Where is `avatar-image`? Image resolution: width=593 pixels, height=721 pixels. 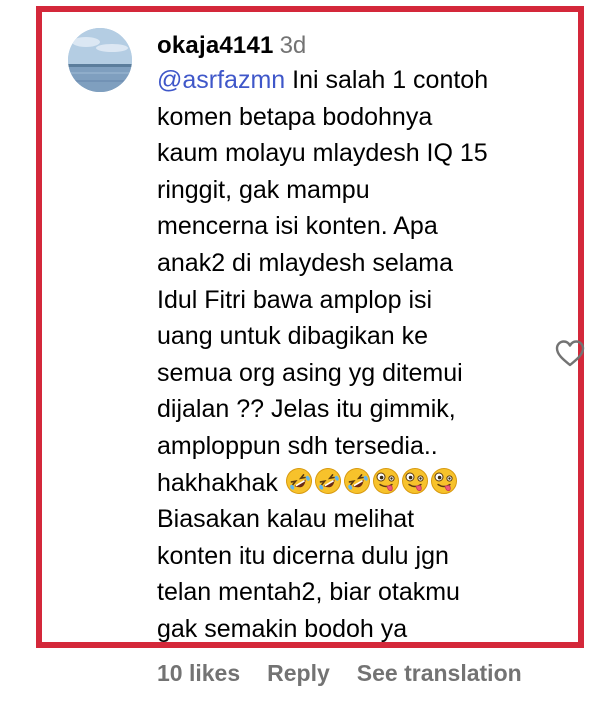 avatar-image is located at coordinates (100, 60).